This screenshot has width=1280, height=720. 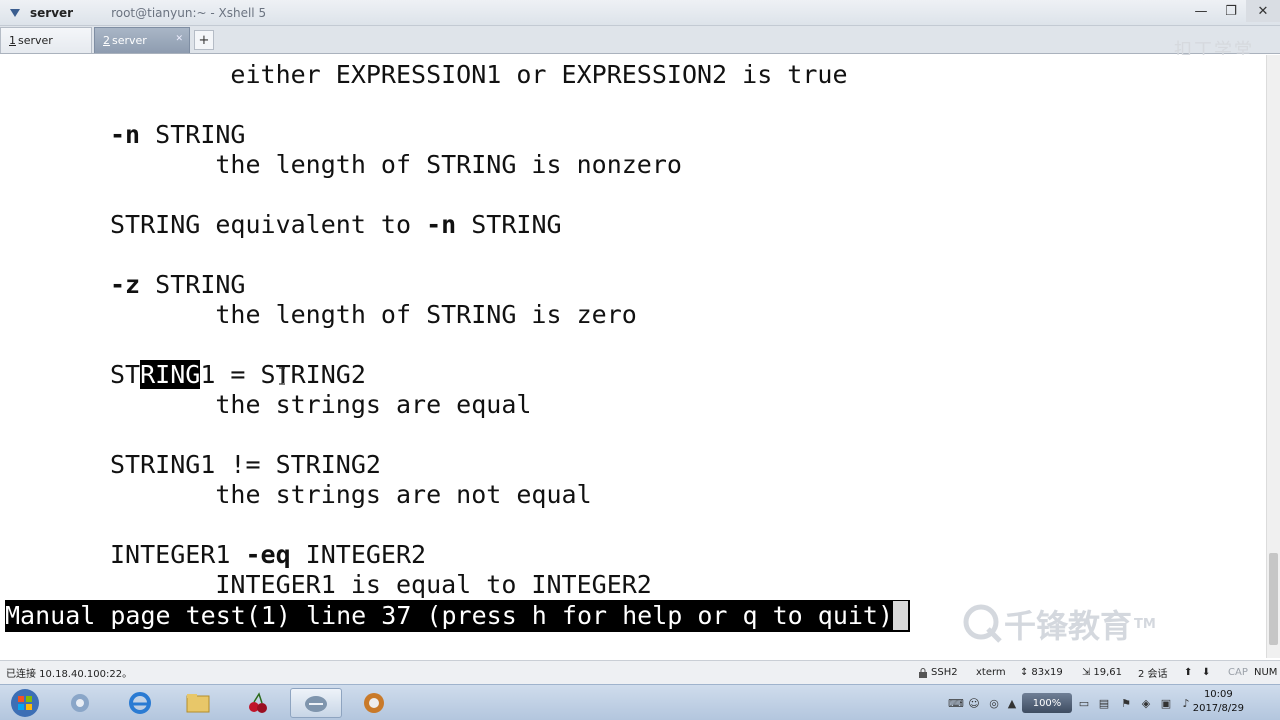 I want to click on caps-lock-indicator: CAP, so click(x=1238, y=672).